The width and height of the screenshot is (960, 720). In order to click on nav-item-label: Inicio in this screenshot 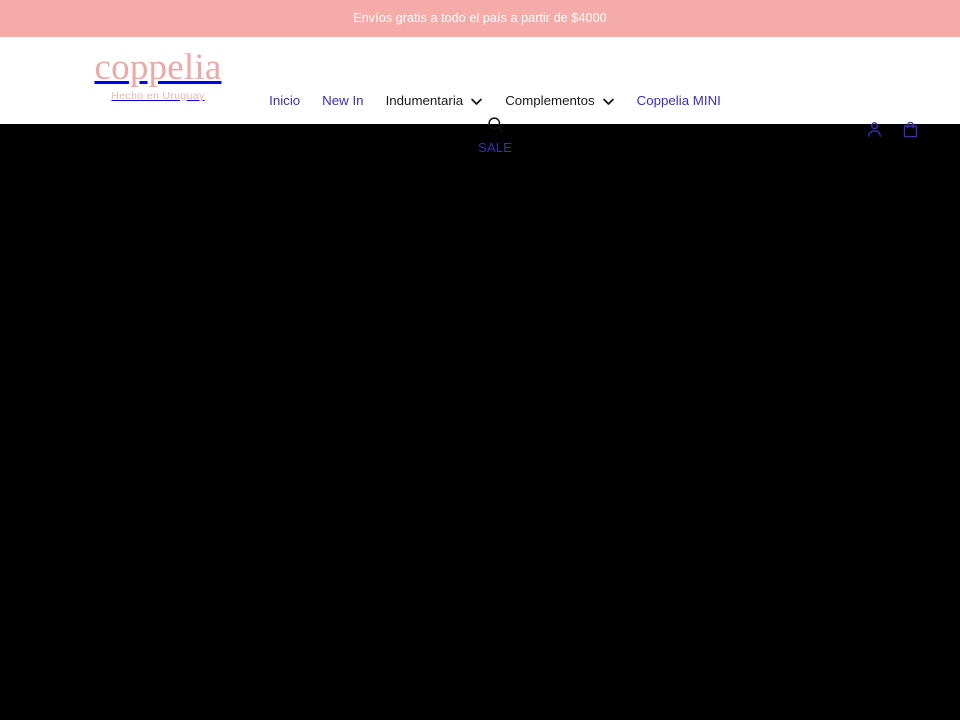, I will do `click(285, 100)`.